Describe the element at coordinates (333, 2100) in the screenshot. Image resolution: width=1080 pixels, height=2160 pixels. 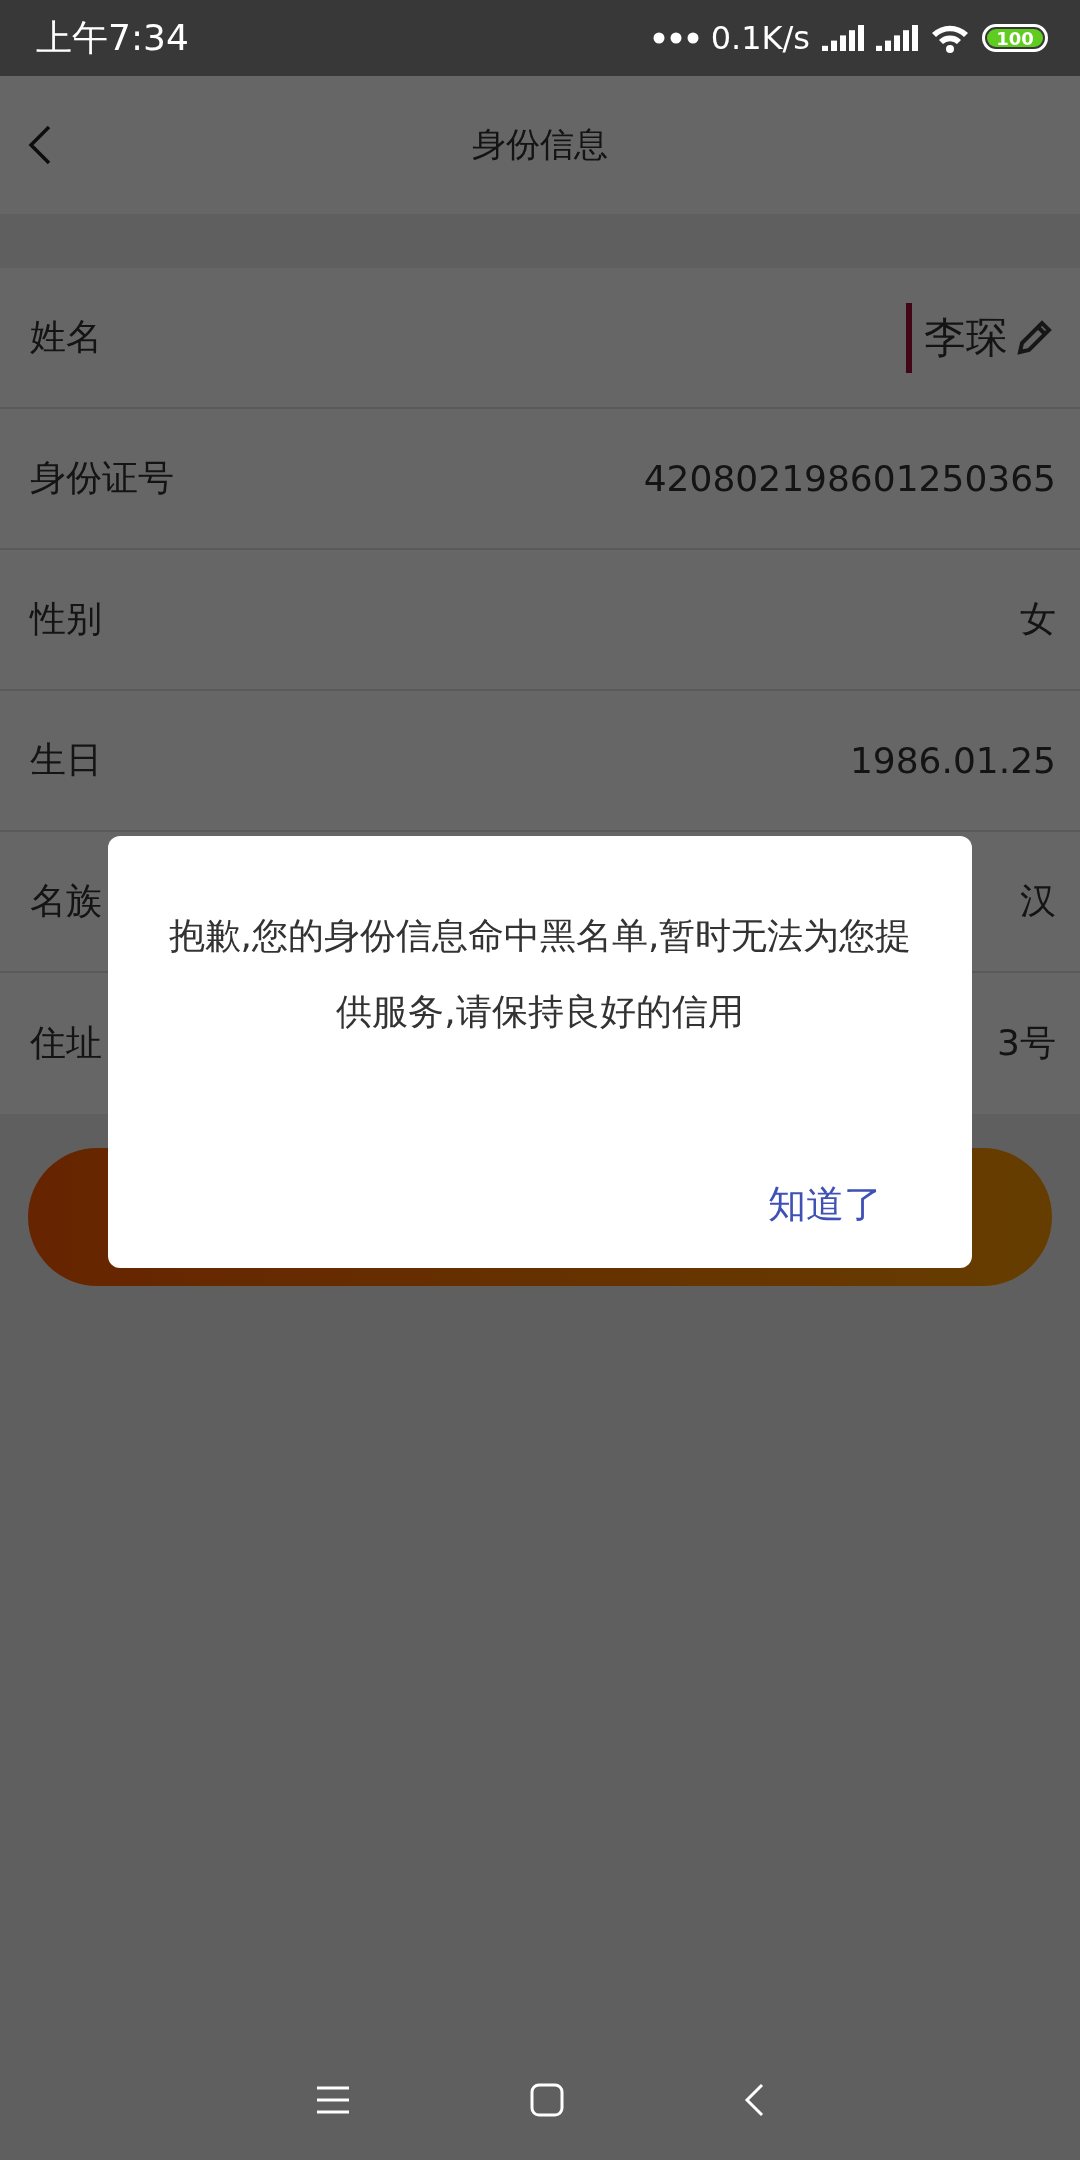
I see `menu-icon` at that location.